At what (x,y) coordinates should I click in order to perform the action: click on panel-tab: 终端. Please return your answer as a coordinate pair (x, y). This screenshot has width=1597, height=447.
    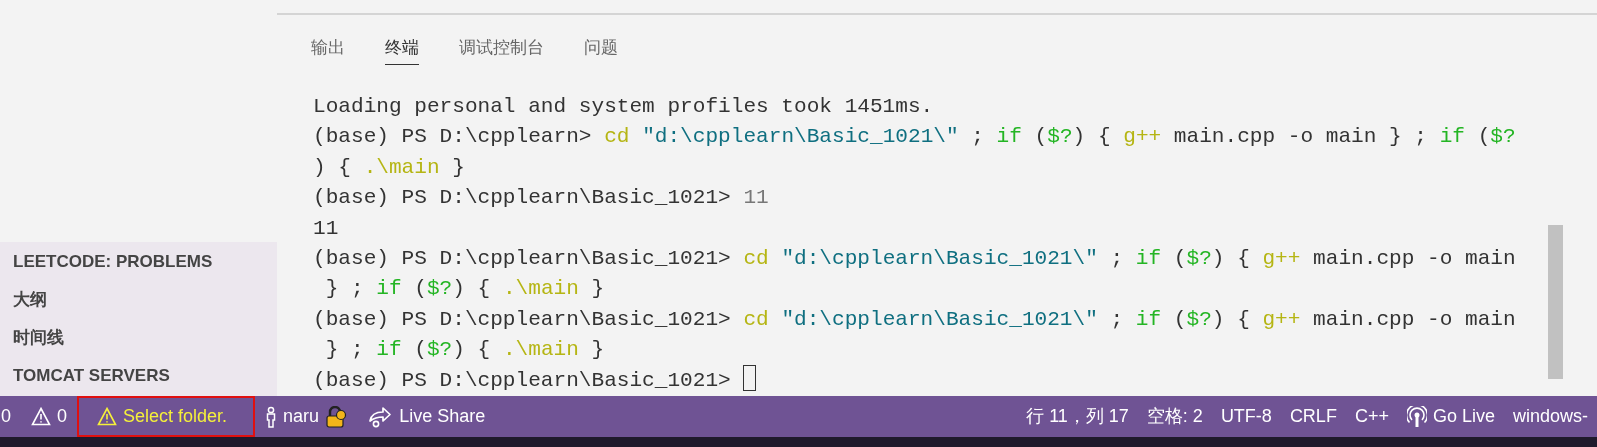
    Looking at the image, I should click on (402, 50).